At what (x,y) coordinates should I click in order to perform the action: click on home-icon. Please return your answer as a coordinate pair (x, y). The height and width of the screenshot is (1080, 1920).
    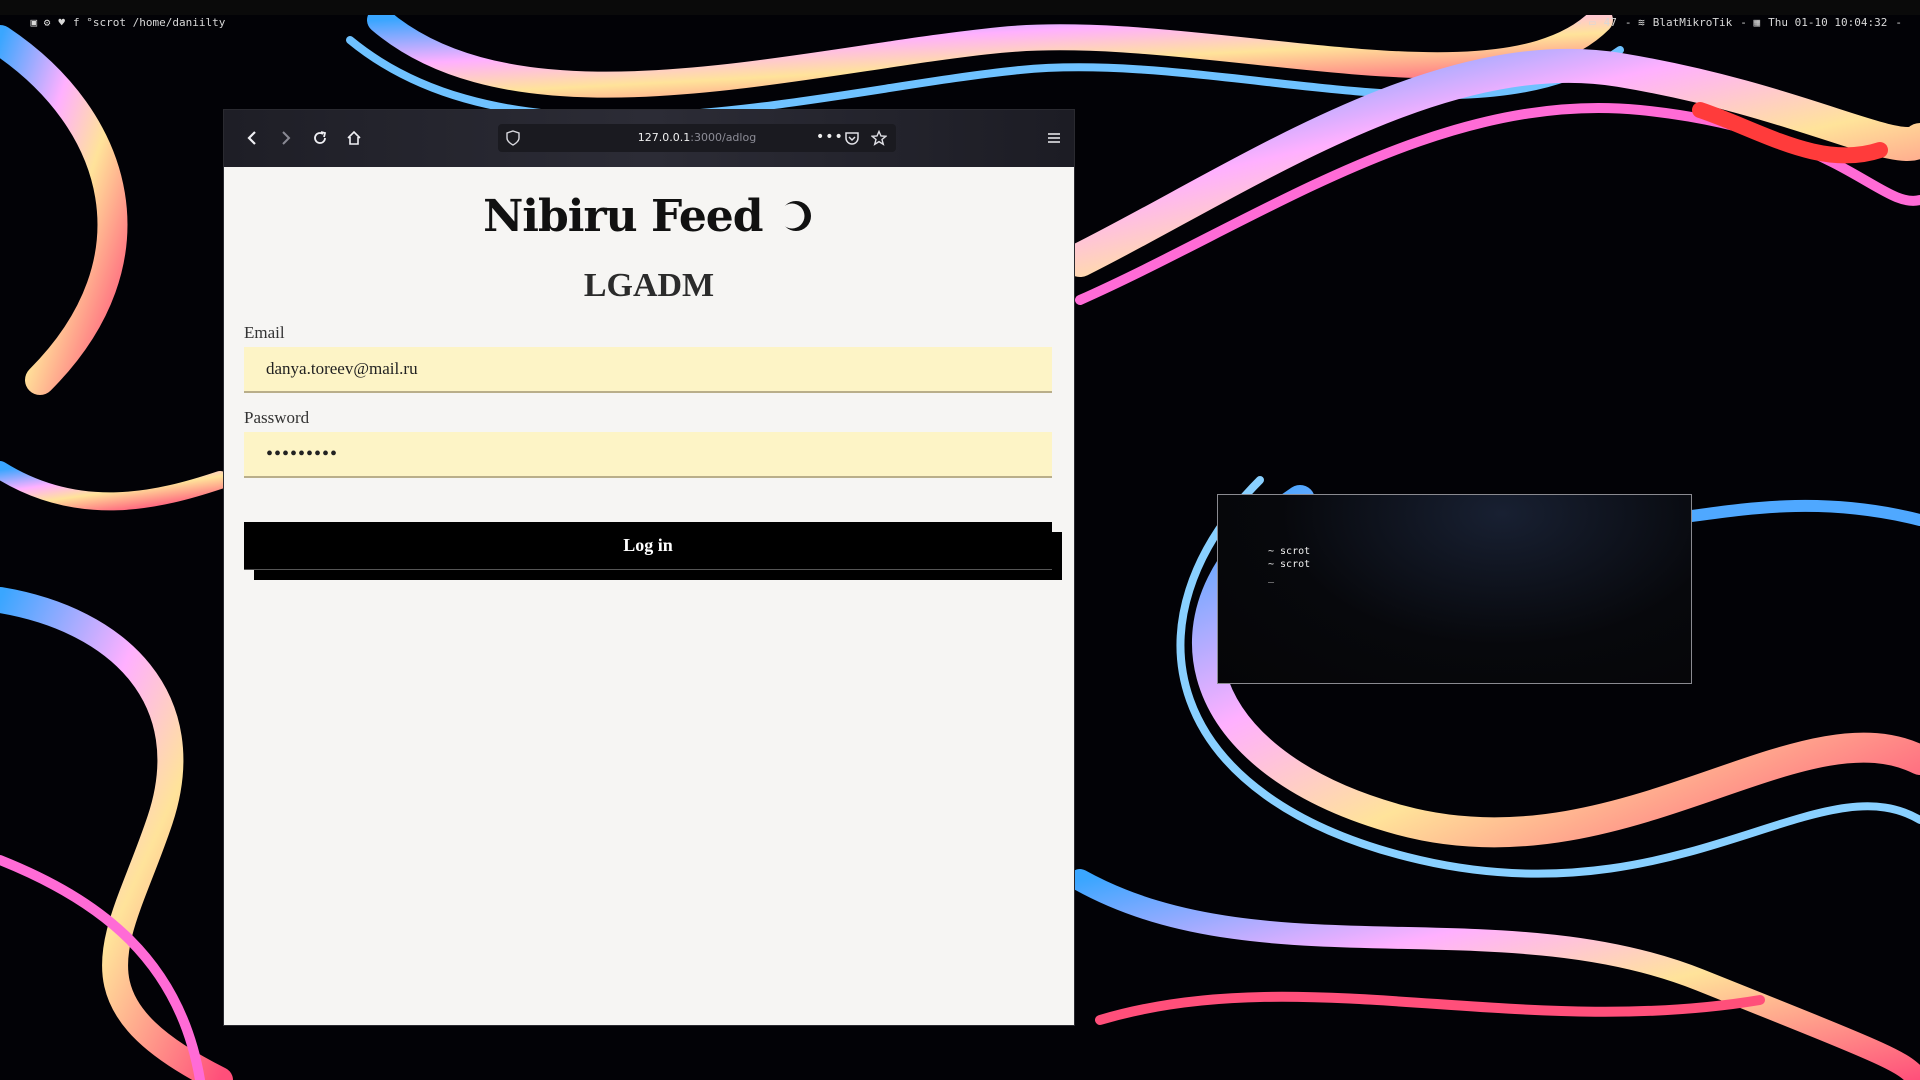
    Looking at the image, I should click on (354, 137).